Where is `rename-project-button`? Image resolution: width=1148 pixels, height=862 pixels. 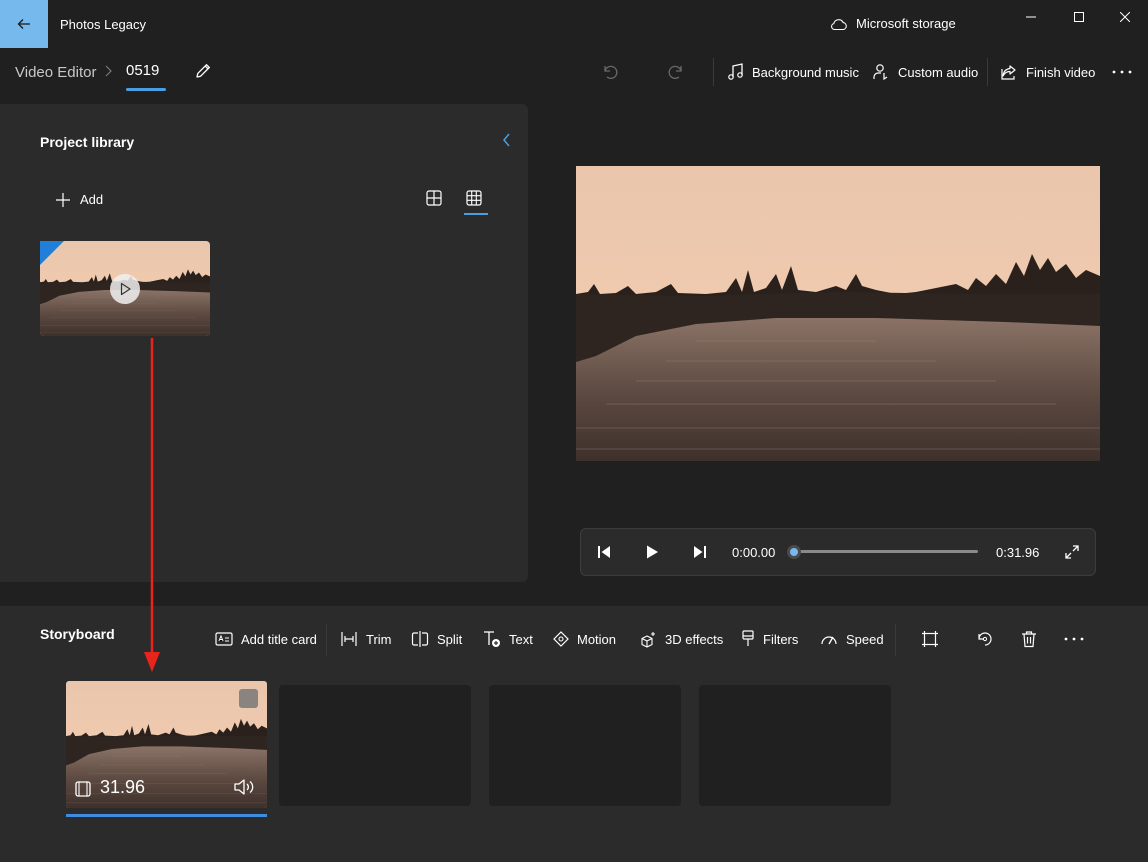 rename-project-button is located at coordinates (204, 72).